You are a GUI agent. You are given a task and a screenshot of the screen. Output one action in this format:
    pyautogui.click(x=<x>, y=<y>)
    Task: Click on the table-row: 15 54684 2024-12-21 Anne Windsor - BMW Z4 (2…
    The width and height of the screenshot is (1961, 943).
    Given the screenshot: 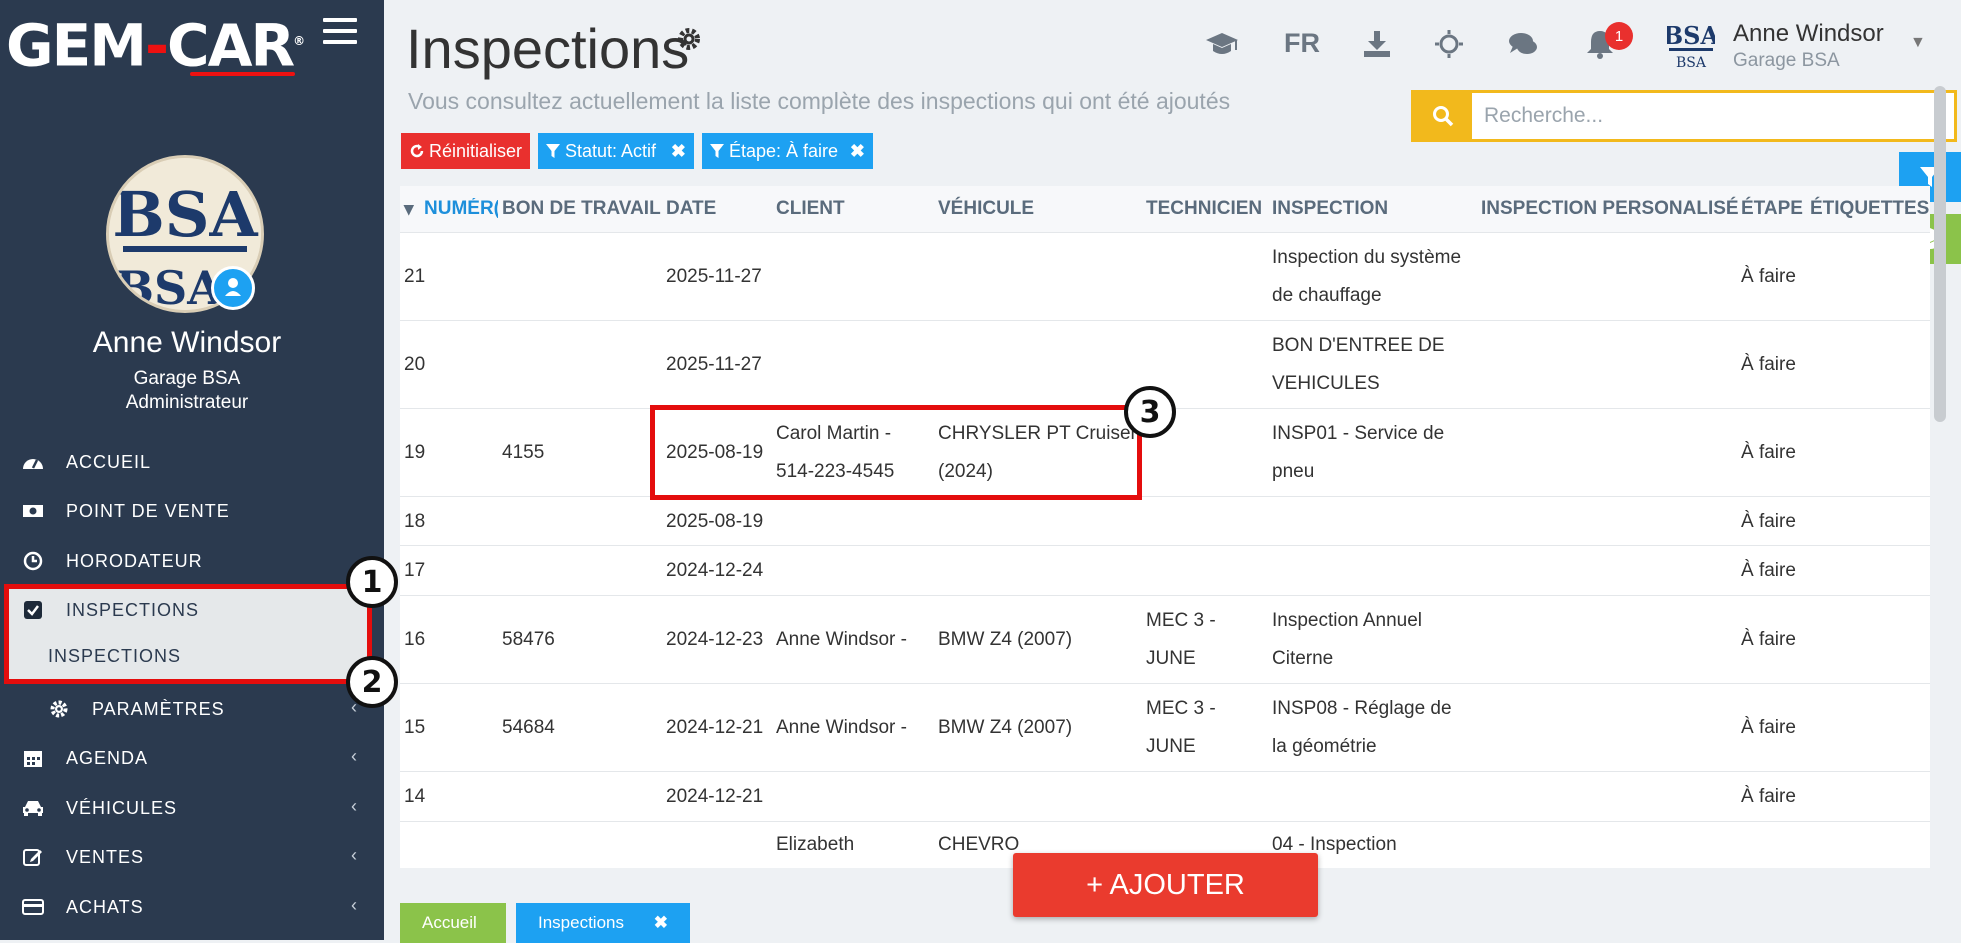 What is the action you would take?
    pyautogui.click(x=1165, y=727)
    